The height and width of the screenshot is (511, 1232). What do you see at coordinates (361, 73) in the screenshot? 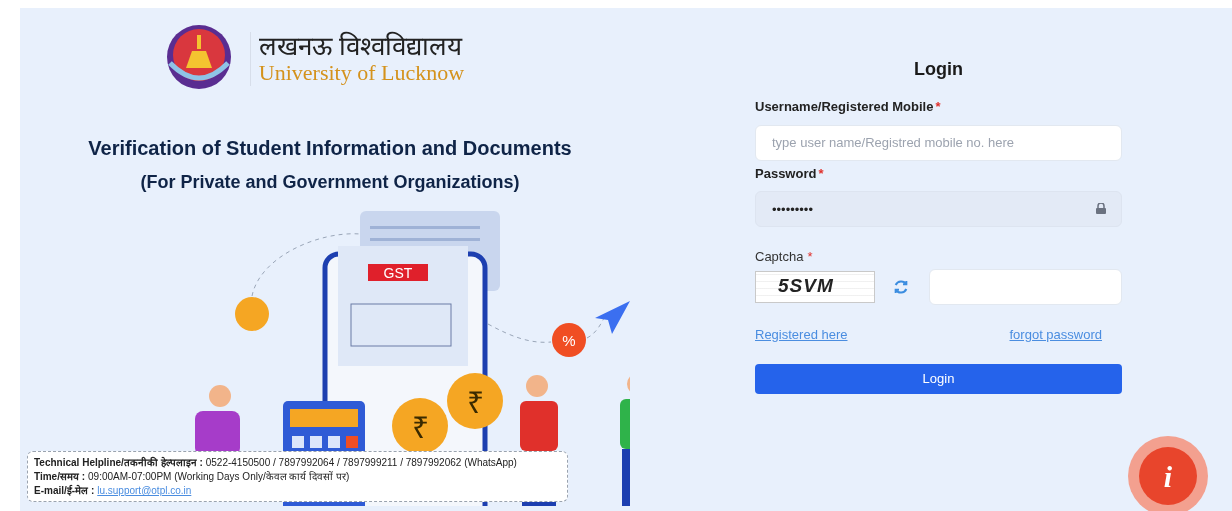
I see `university-name: University of Lucknow` at bounding box center [361, 73].